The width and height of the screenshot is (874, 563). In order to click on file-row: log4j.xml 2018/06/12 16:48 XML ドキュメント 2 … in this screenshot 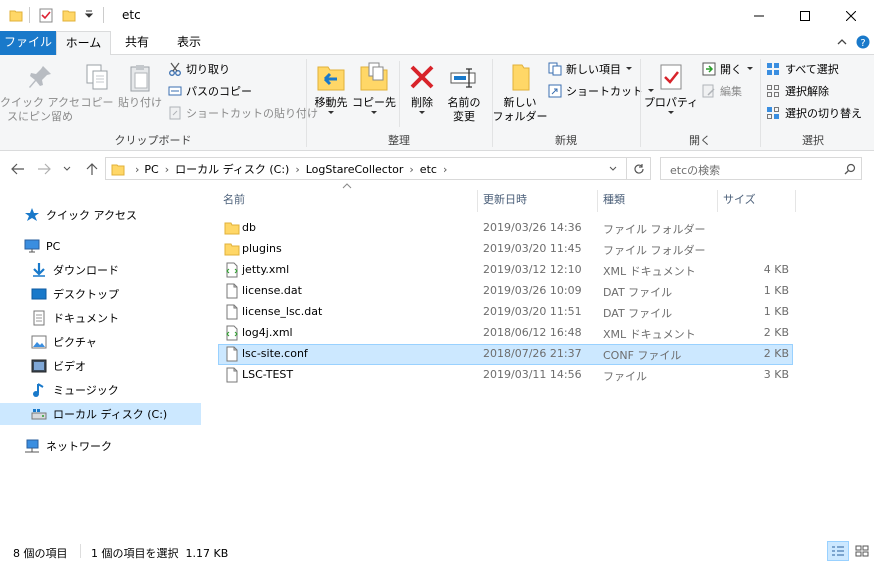, I will do `click(505, 333)`.